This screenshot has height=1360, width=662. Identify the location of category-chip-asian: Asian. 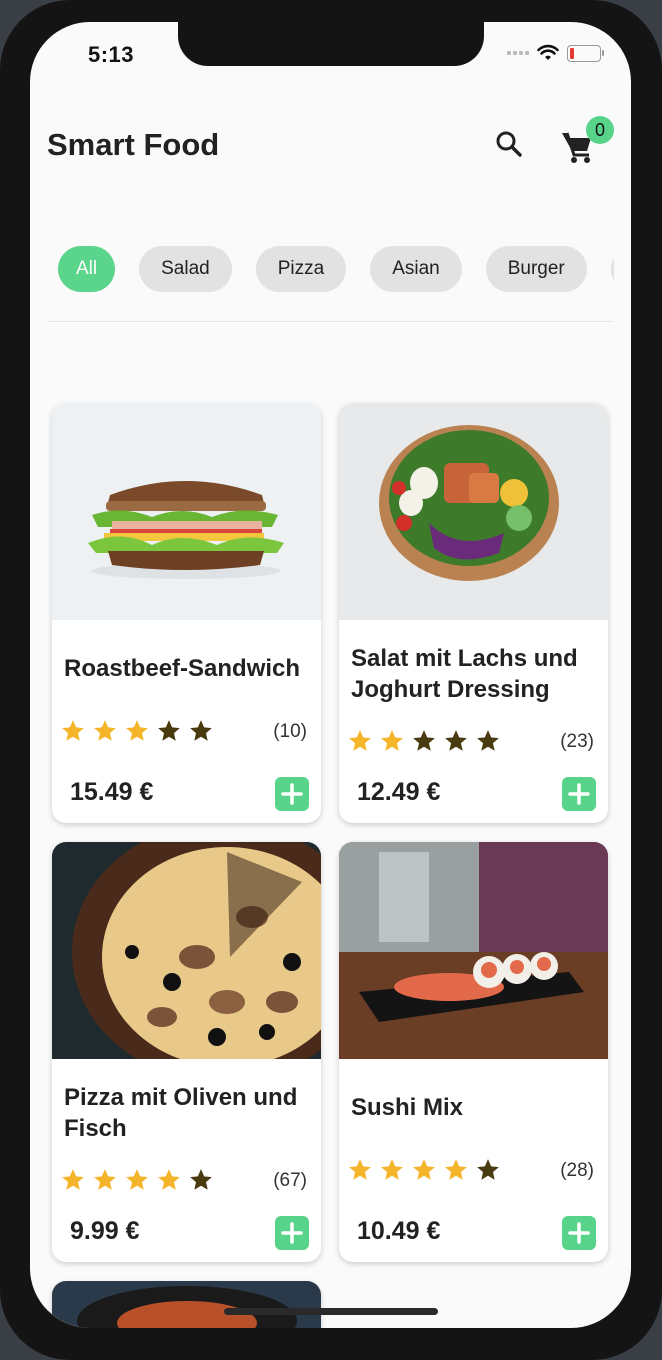
(416, 269).